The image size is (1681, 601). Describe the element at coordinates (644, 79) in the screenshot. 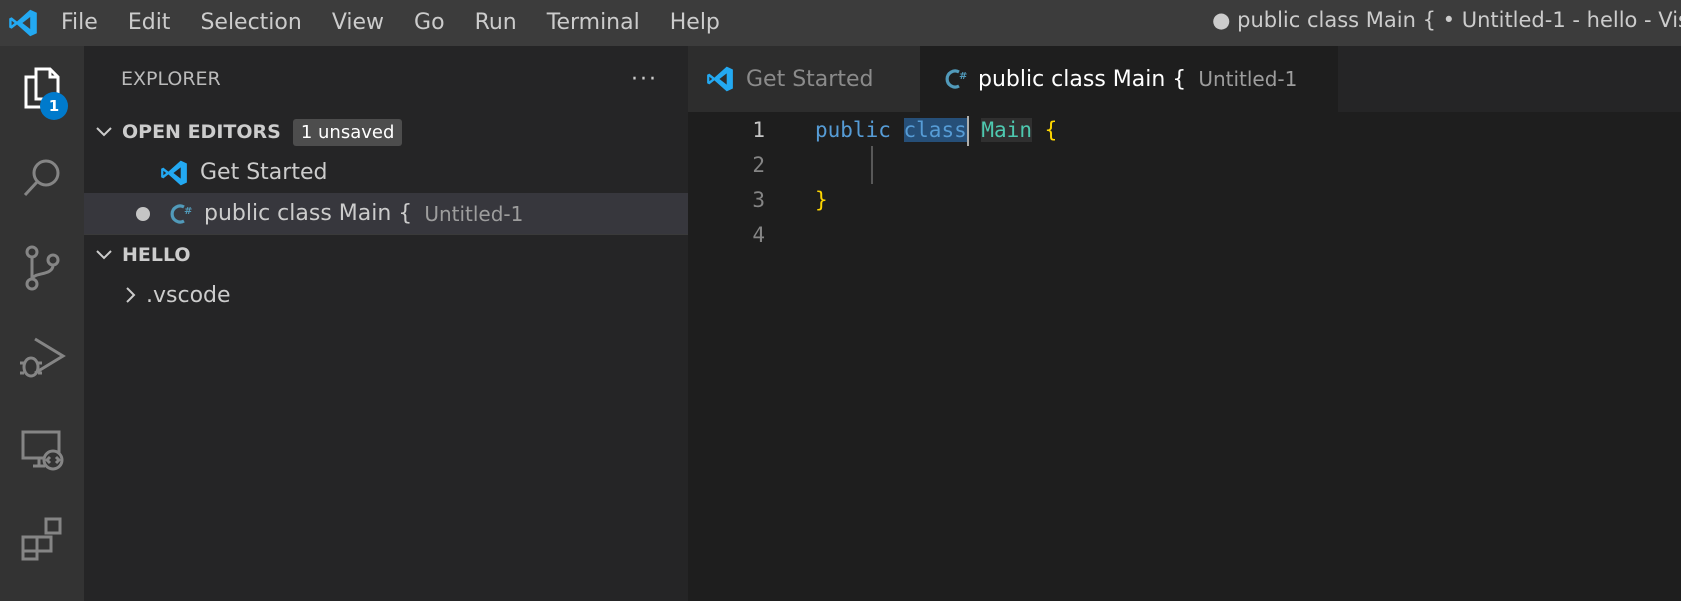

I see `more-actions-icon: ···` at that location.